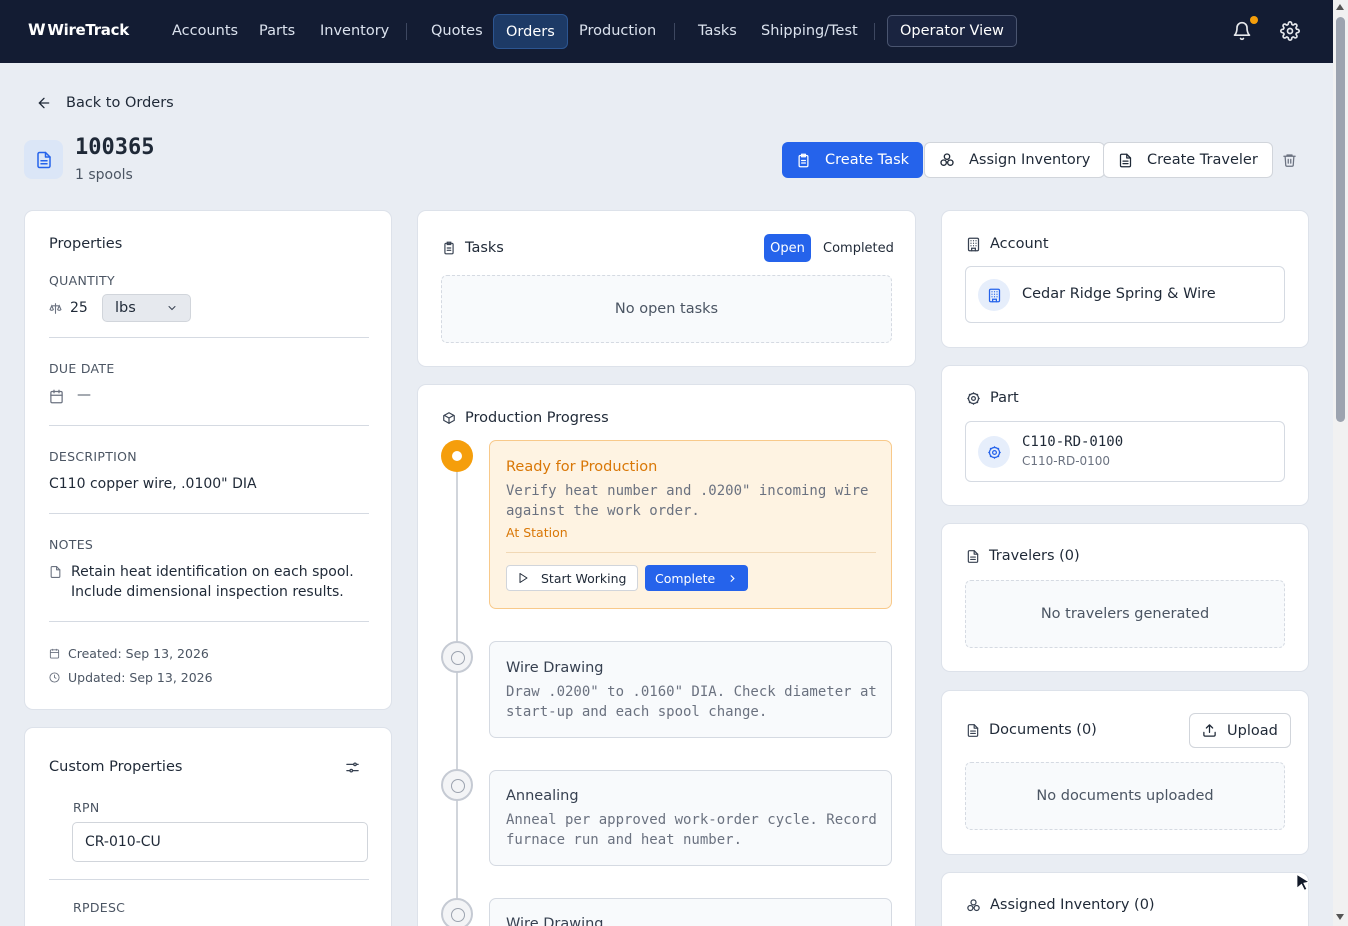 This screenshot has height=926, width=1348. What do you see at coordinates (473, 248) in the screenshot?
I see `tasks-header: Tasks` at bounding box center [473, 248].